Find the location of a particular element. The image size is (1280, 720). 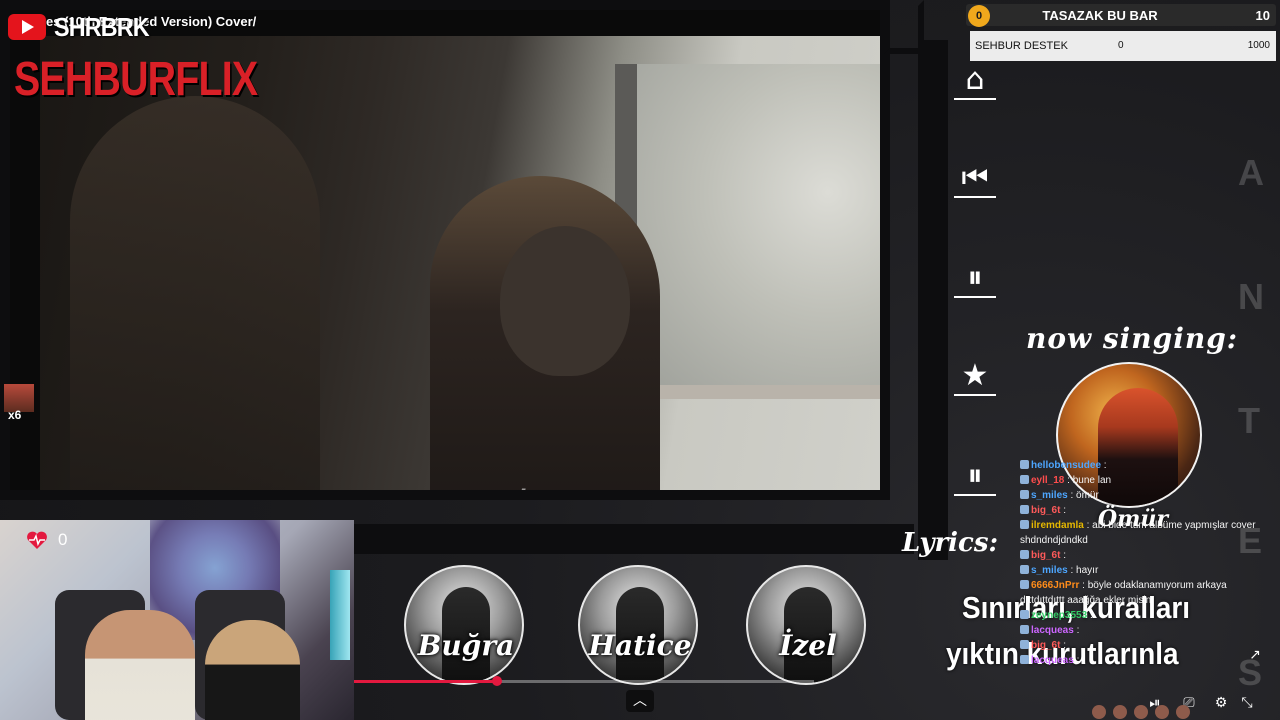

chat-message: lacqueas : is located at coordinates (1149, 660).